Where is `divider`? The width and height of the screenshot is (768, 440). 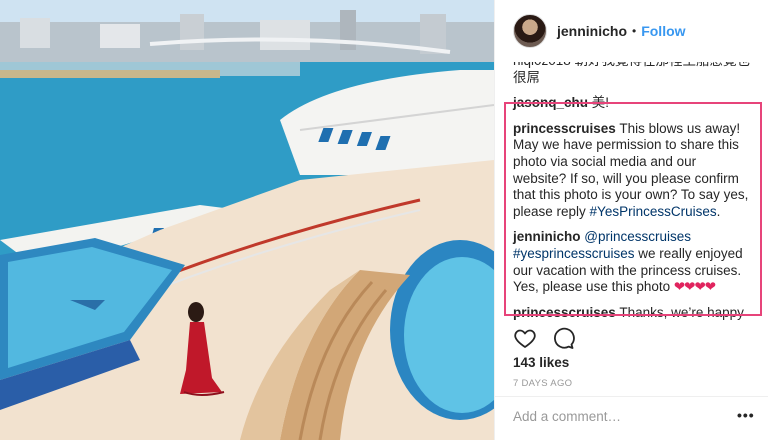 divider is located at coordinates (631, 396).